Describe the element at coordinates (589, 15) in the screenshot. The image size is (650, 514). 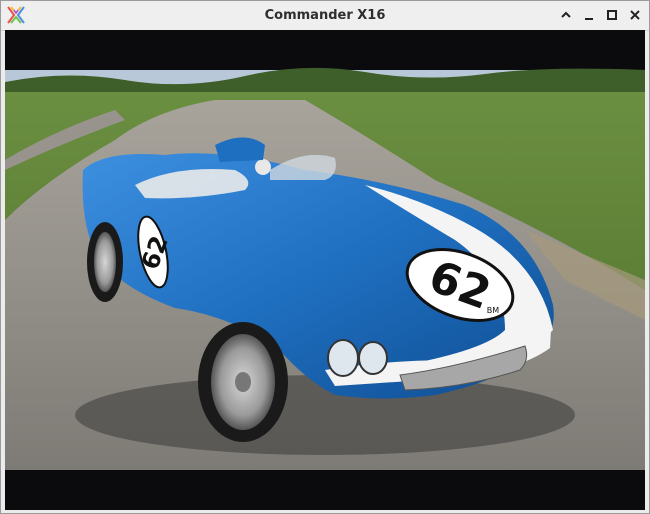
I see `minimize-icon` at that location.